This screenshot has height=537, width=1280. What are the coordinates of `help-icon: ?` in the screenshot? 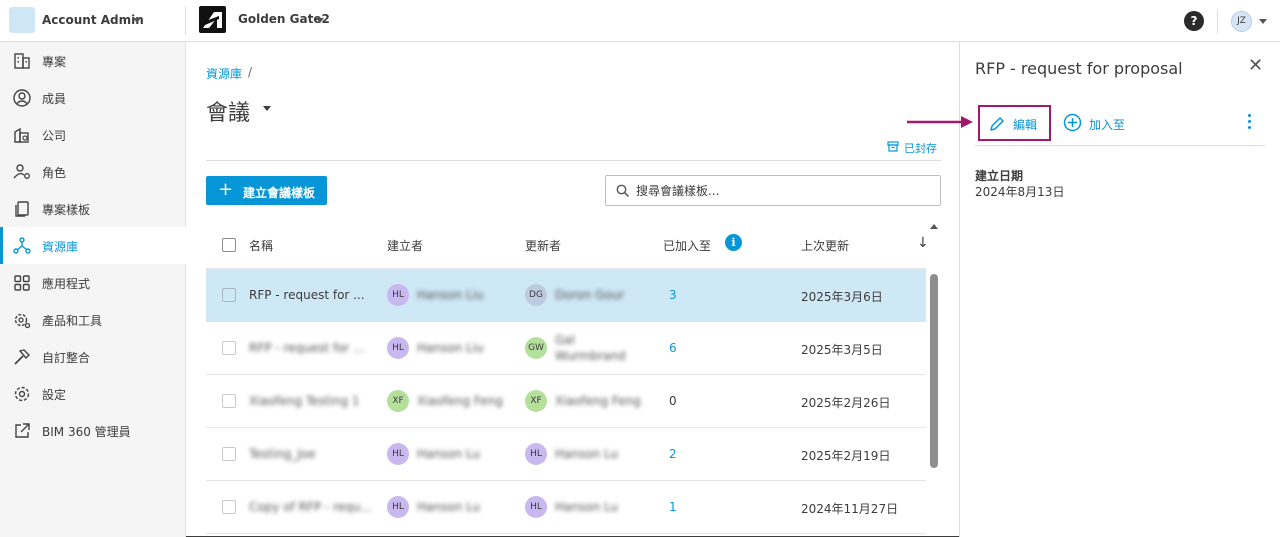 It's located at (1194, 21).